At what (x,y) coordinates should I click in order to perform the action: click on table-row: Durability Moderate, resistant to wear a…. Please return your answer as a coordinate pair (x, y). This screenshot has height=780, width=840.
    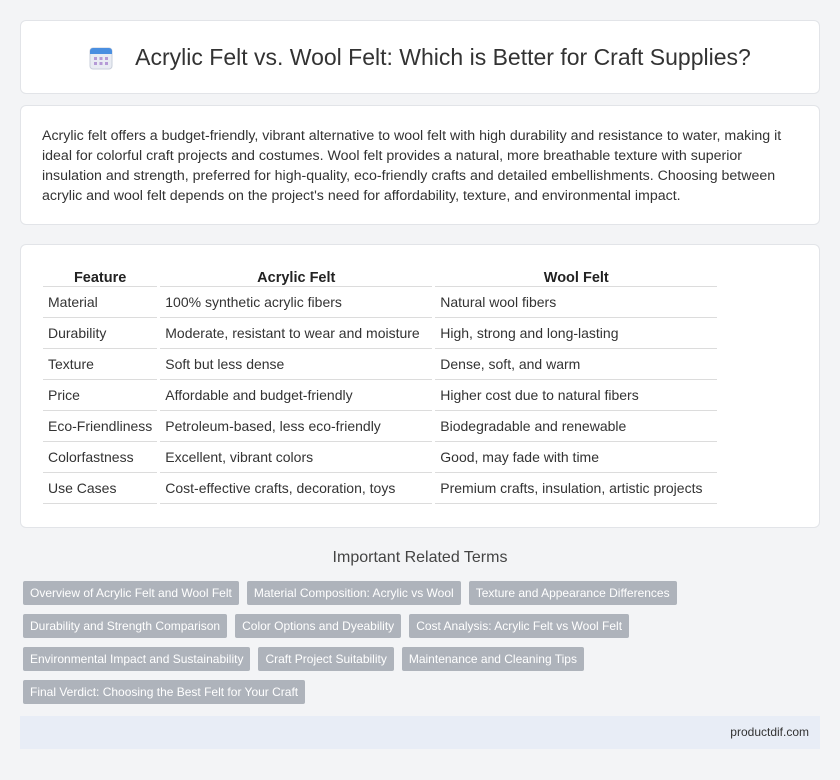
    Looking at the image, I should click on (380, 333).